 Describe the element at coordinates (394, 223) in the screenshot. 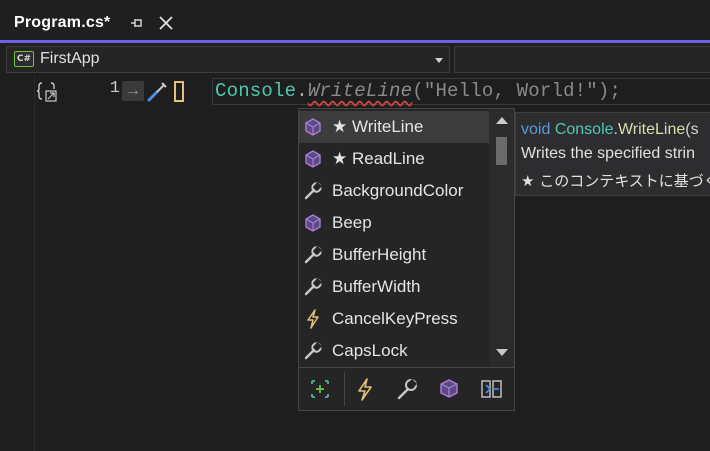

I see `completion-item: Beep` at that location.